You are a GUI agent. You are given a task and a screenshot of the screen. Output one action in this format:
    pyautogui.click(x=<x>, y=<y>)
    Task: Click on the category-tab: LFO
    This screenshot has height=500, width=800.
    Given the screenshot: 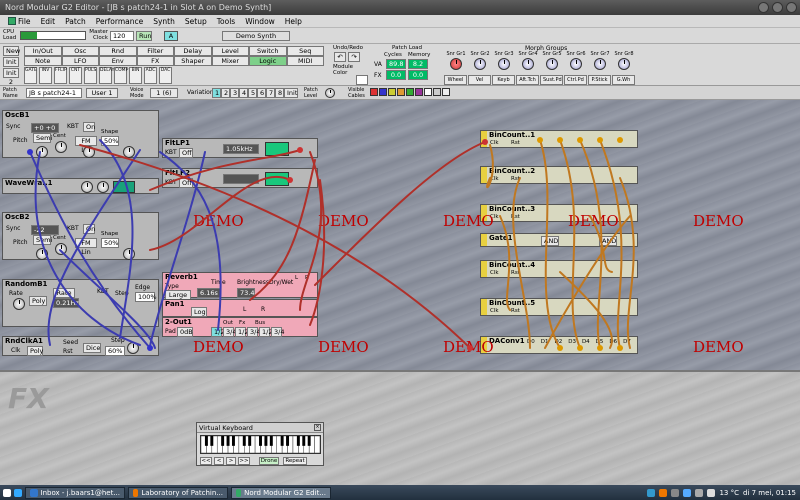 What is the action you would take?
    pyautogui.click(x=80, y=61)
    